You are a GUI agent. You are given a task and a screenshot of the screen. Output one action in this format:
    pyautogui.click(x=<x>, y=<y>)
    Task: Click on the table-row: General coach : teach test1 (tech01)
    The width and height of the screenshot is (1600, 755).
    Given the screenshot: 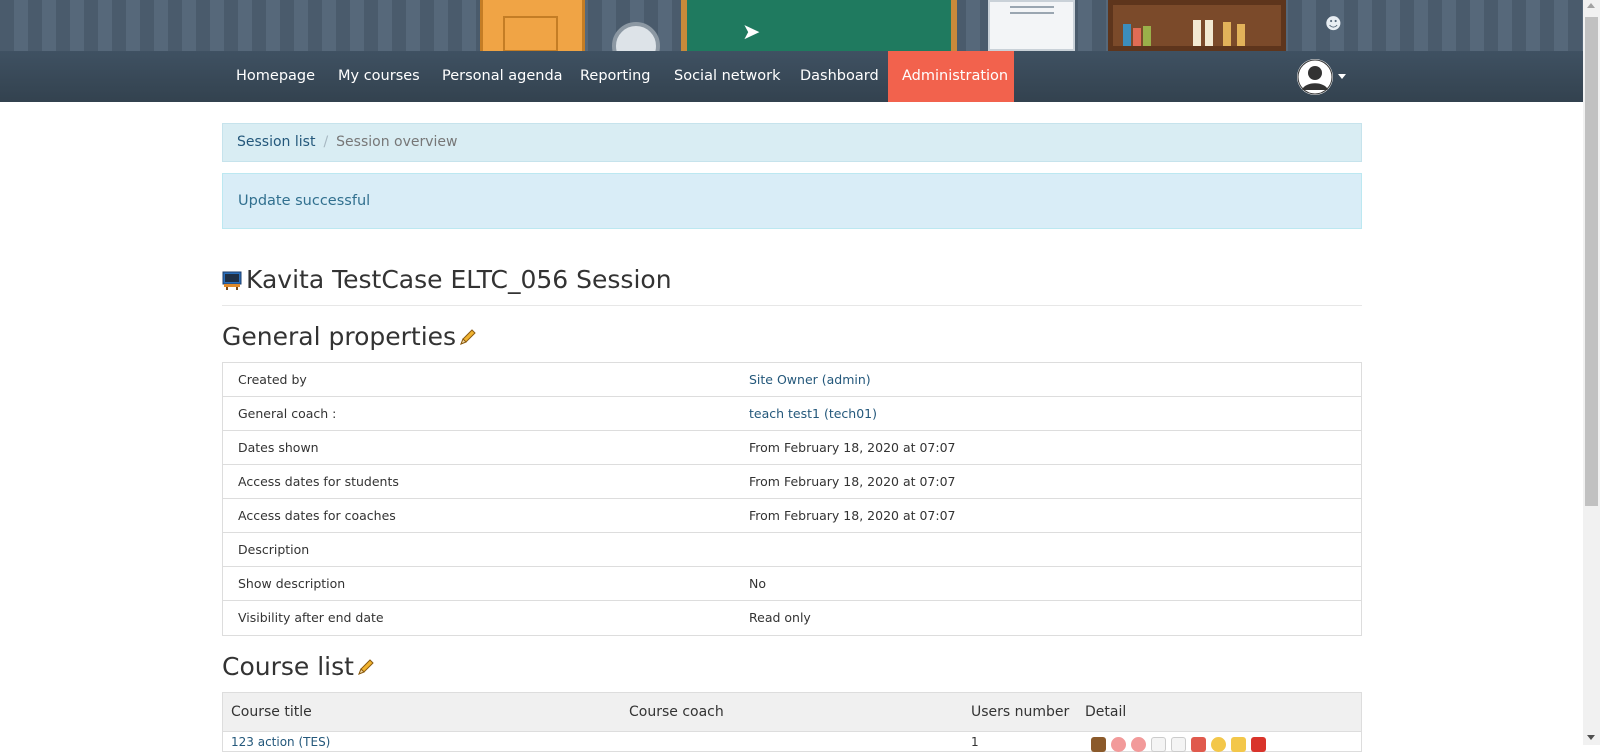 What is the action you would take?
    pyautogui.click(x=792, y=414)
    